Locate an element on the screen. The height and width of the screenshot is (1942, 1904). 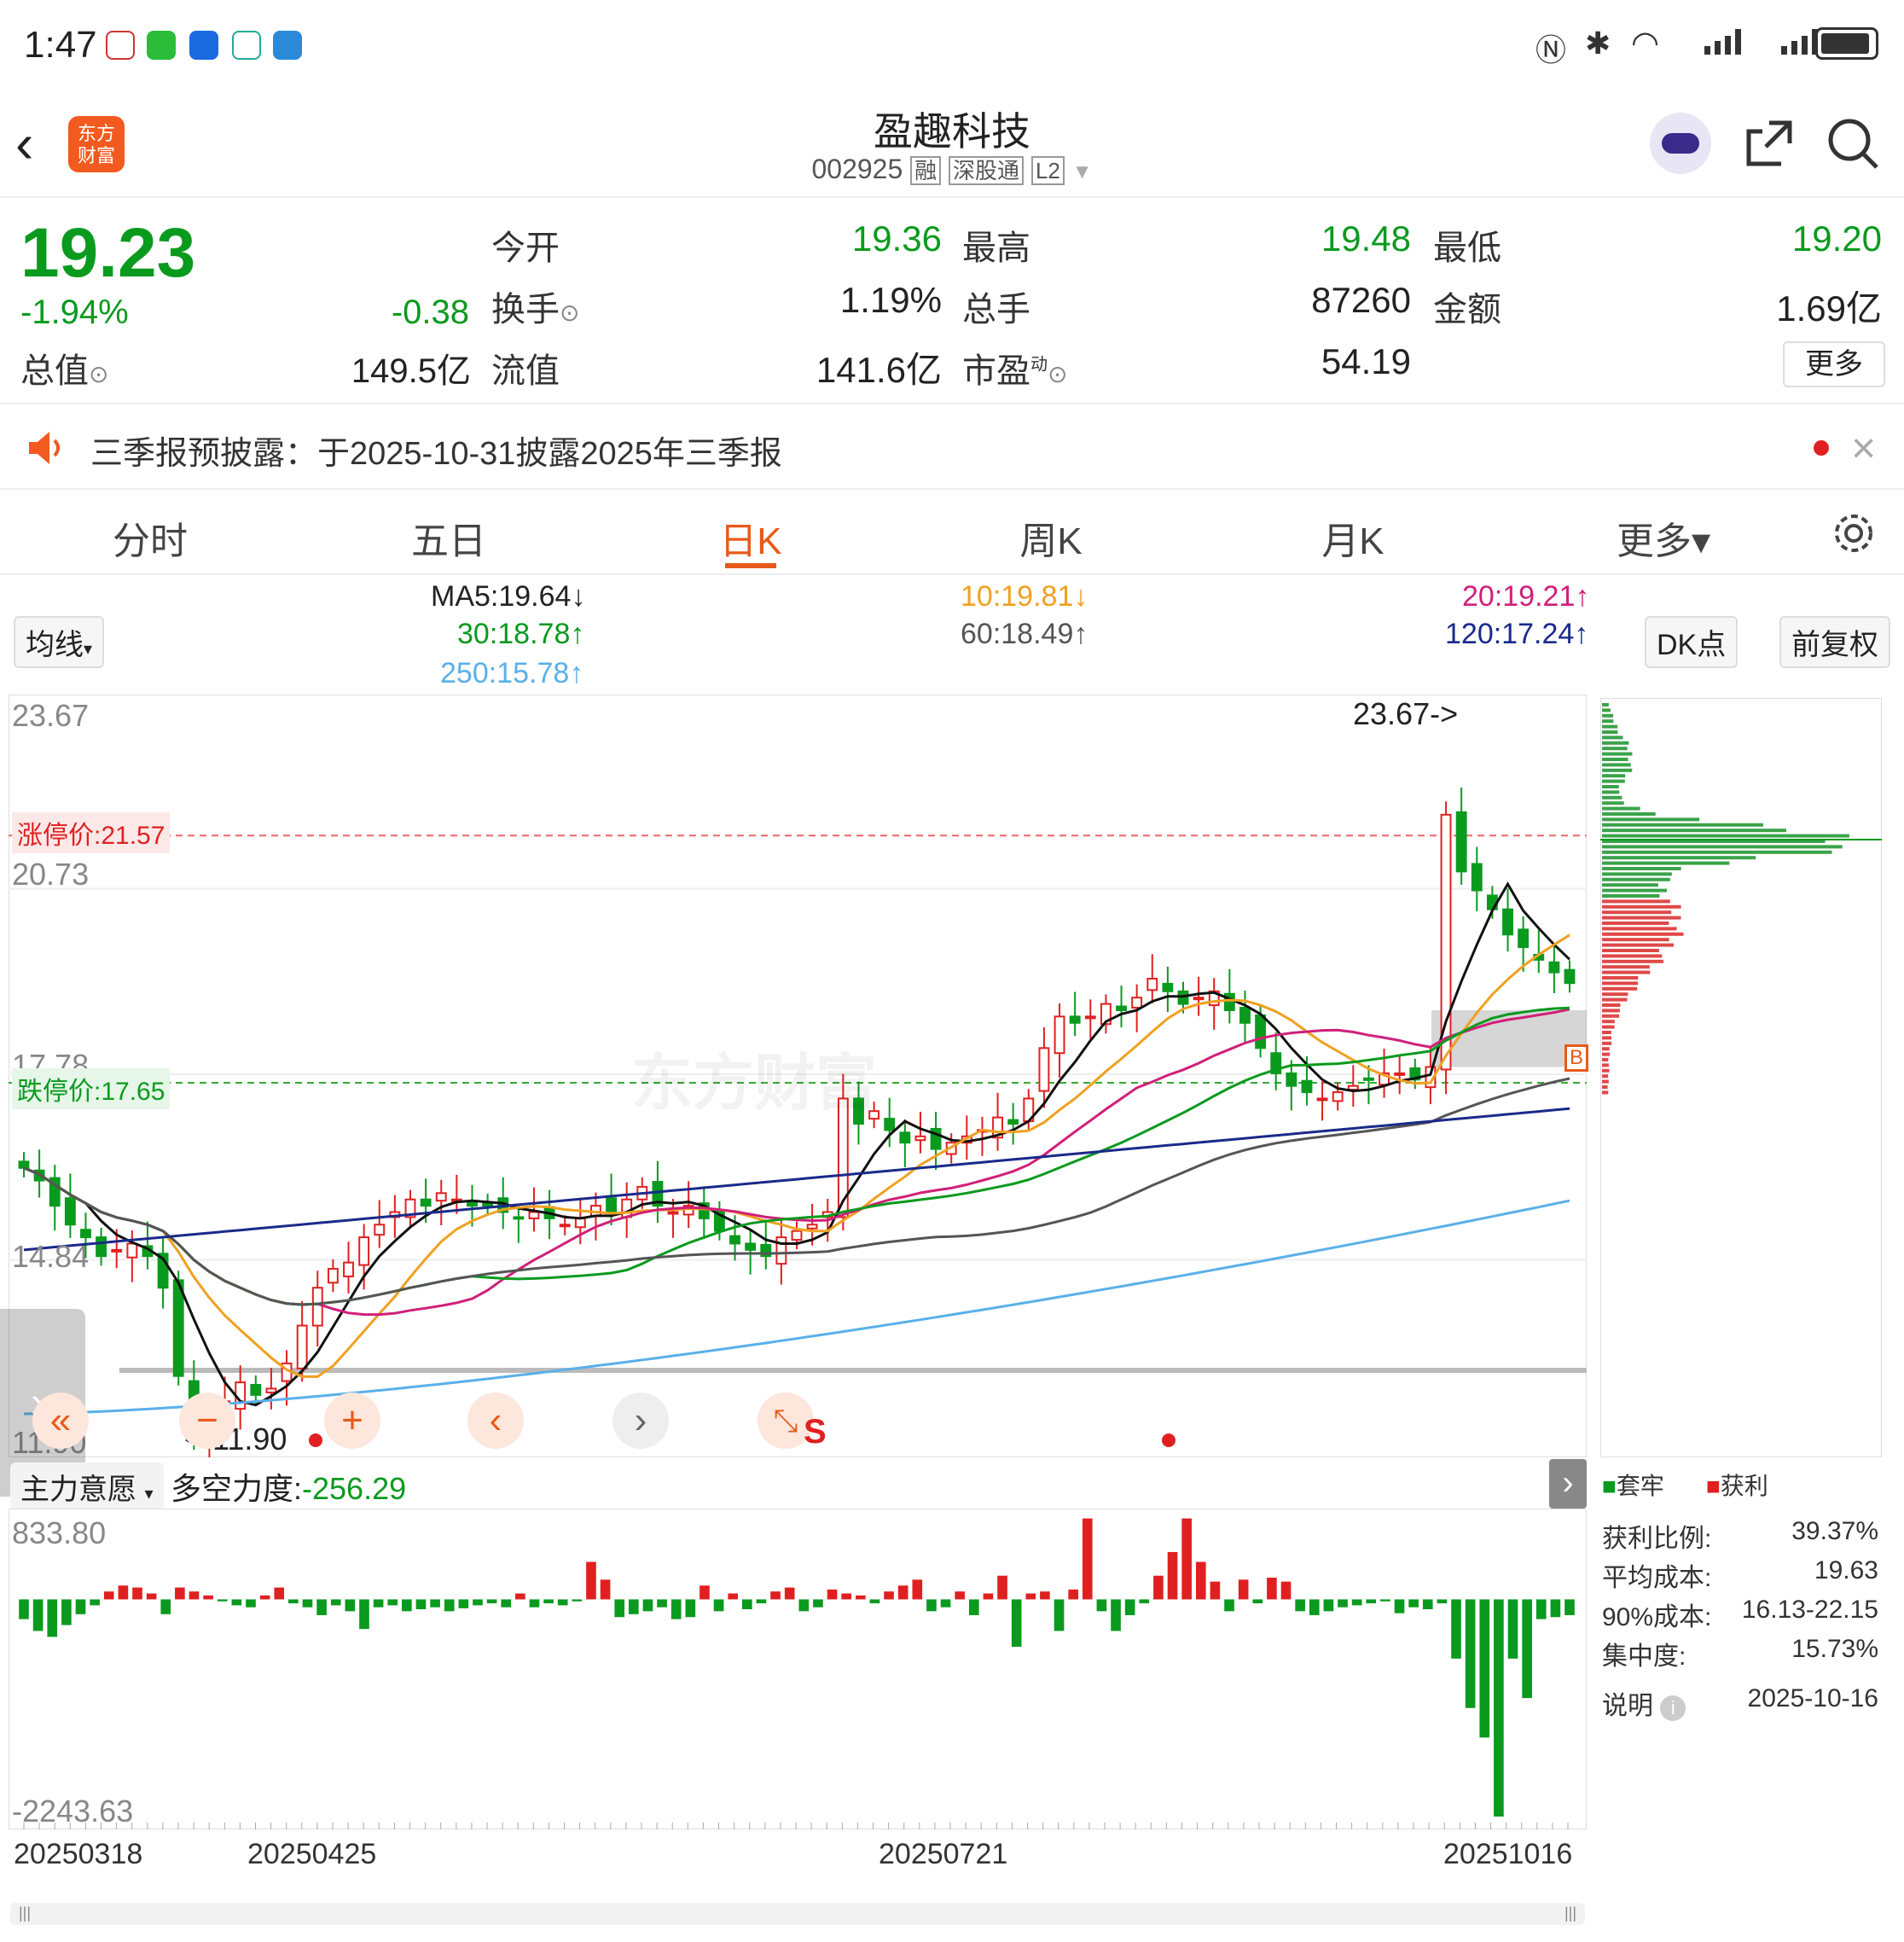
zoom-out-icon: − is located at coordinates (207, 1421).